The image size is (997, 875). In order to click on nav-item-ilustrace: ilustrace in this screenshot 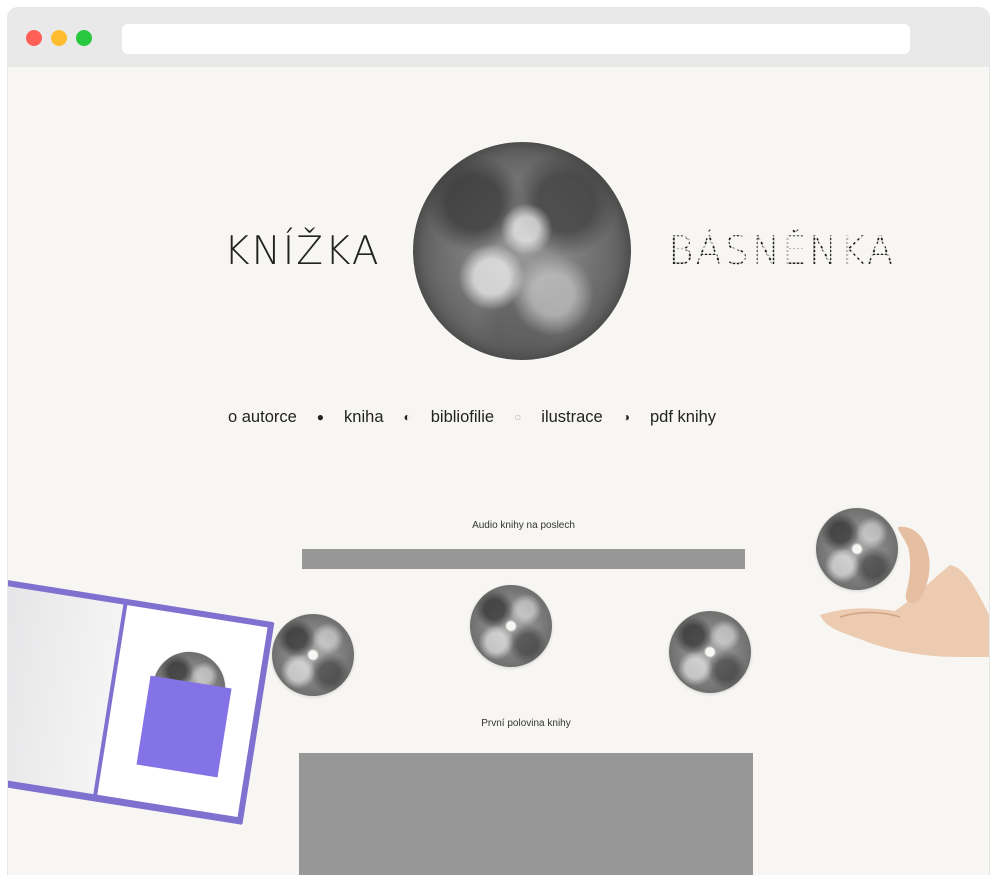, I will do `click(571, 417)`.